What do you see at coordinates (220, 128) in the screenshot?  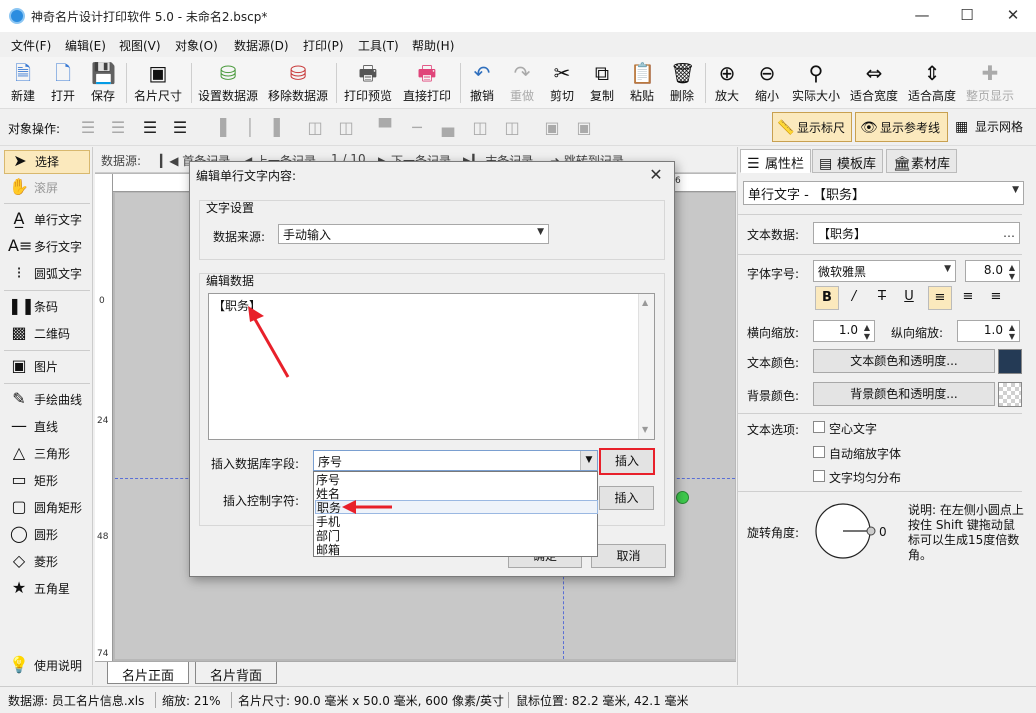 I see `align-left-icon: ▐` at bounding box center [220, 128].